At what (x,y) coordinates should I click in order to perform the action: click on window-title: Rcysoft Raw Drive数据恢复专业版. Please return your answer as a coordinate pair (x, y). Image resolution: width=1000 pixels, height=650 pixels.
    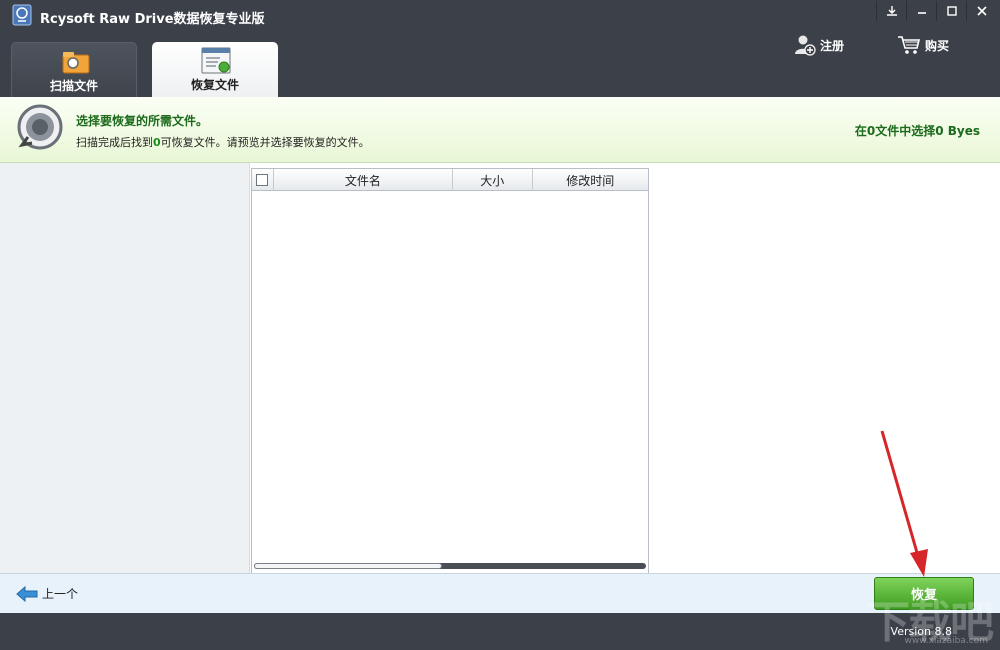
    Looking at the image, I should click on (152, 19).